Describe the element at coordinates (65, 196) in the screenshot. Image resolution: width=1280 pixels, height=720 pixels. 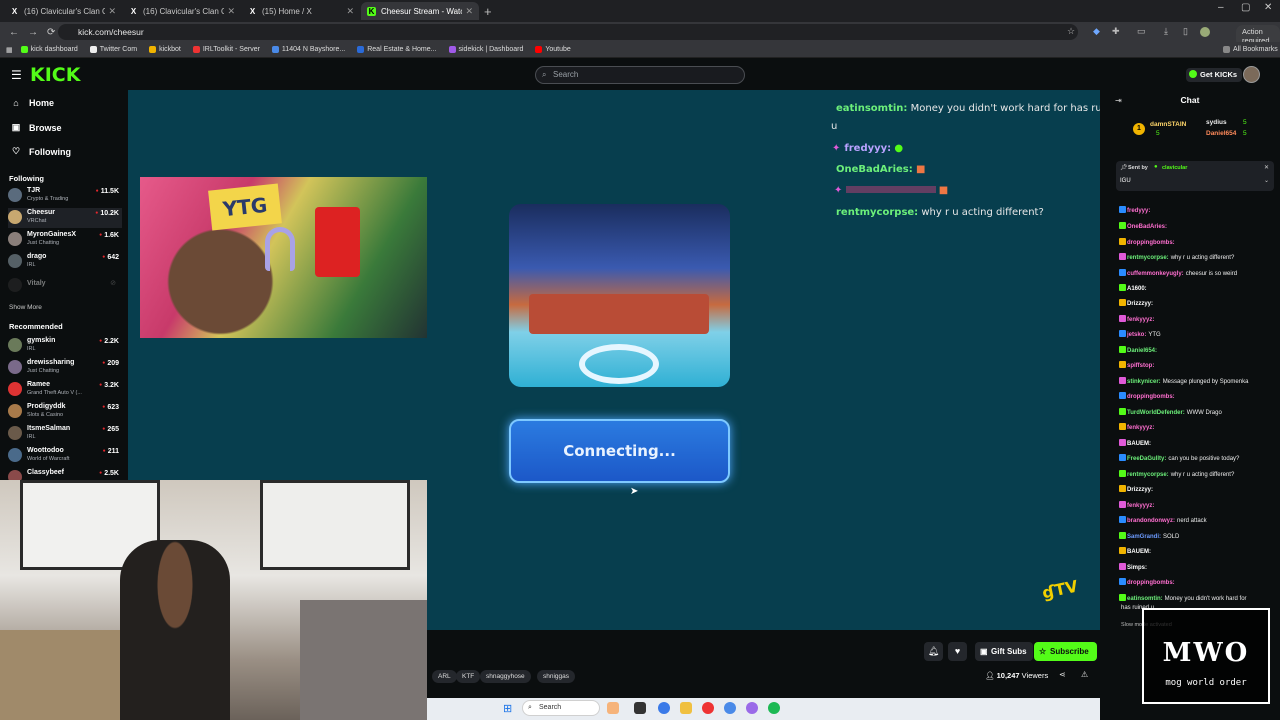
I see `channel-item: TJR Crypto & Trading 11.5K` at that location.